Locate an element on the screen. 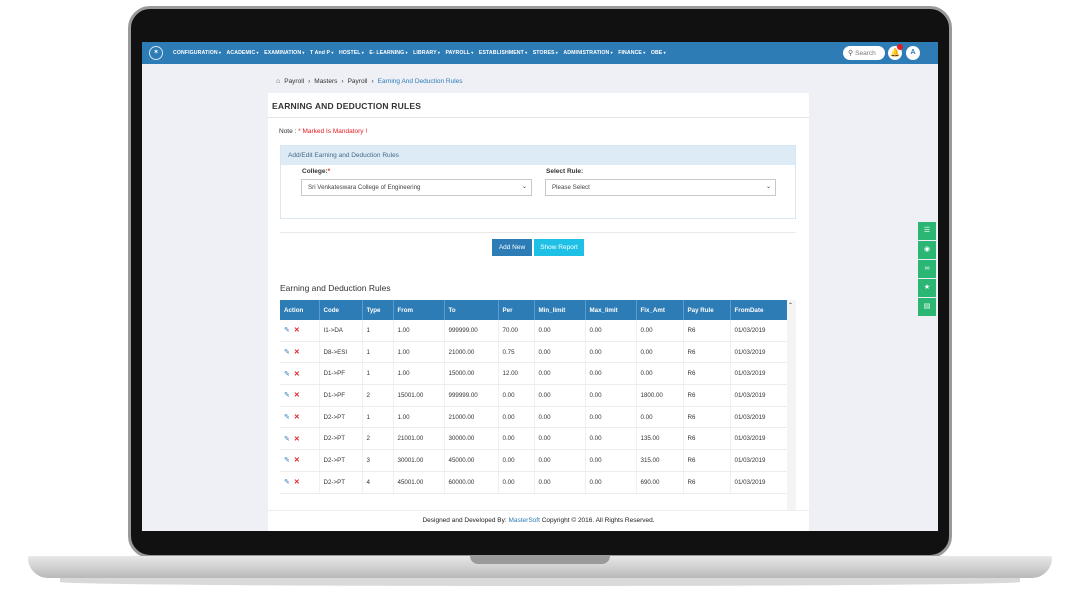 This screenshot has width=1080, height=593. note-prefix: Note : is located at coordinates (288, 131).